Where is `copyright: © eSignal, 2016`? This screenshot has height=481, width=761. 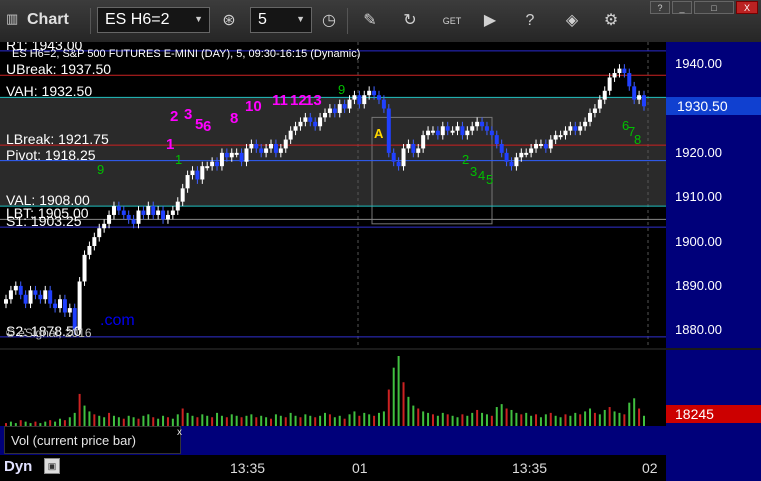
copyright: © eSignal, 2016 is located at coordinates (49, 333).